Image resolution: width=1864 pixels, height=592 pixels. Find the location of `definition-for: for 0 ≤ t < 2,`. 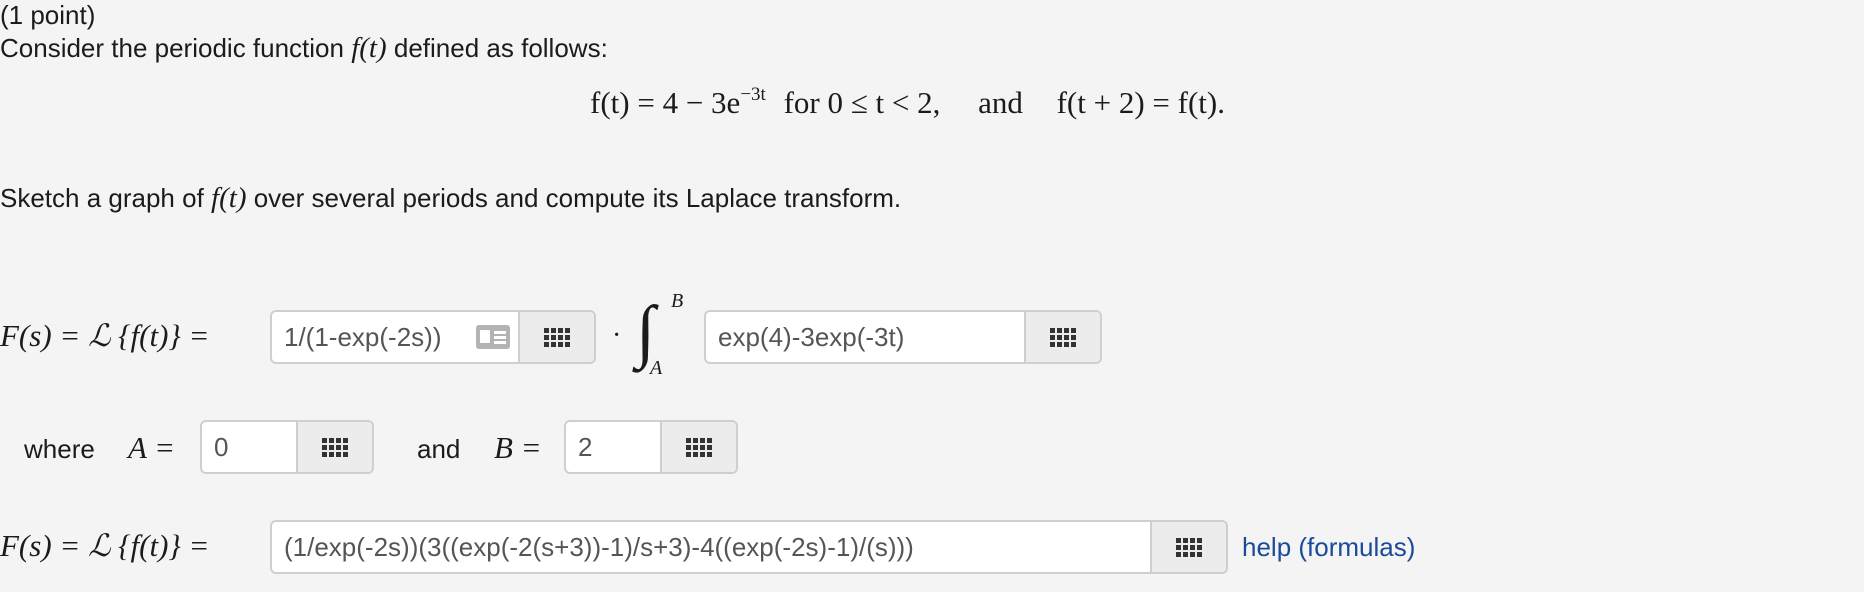

definition-for: for 0 ≤ t < 2, is located at coordinates (862, 102).